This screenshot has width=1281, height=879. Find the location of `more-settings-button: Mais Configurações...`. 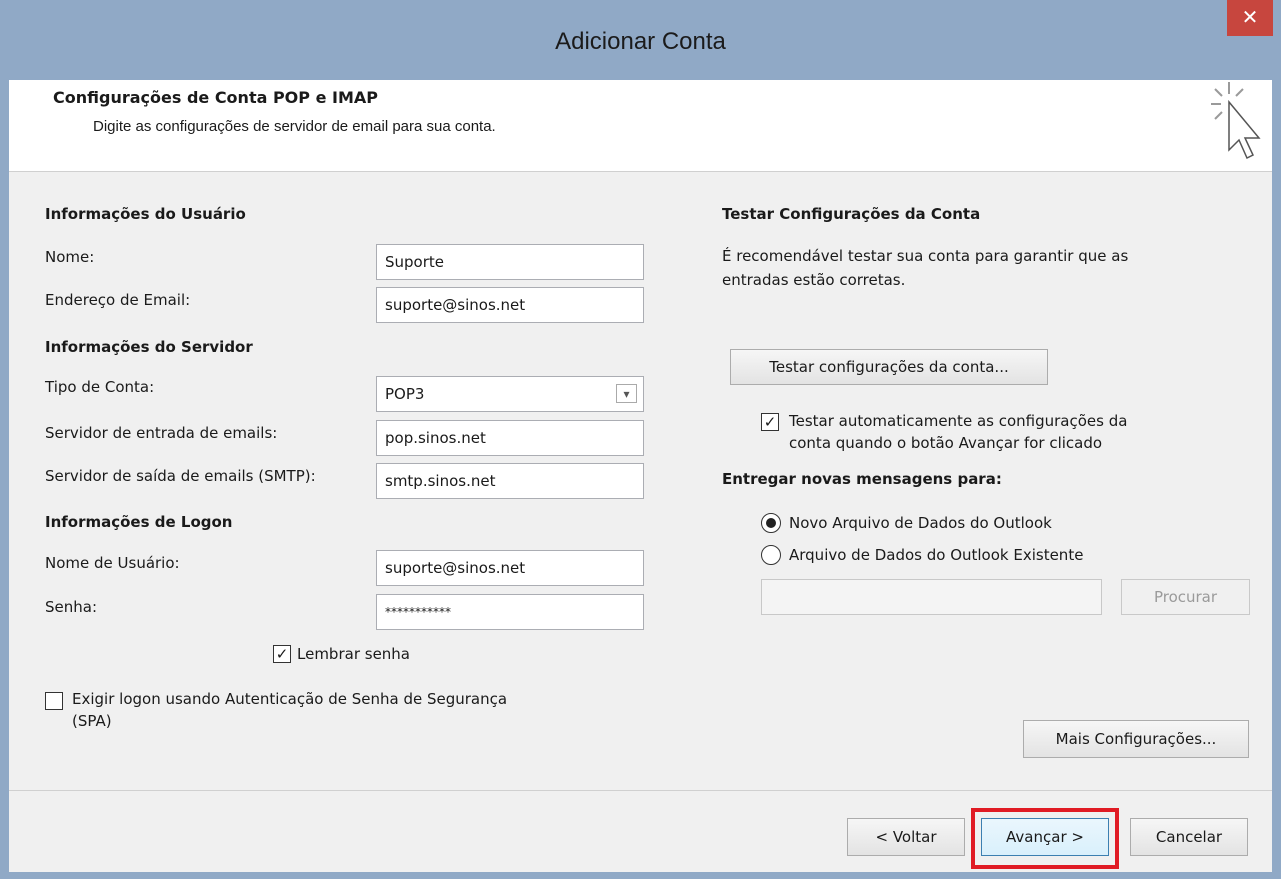

more-settings-button: Mais Configurações... is located at coordinates (1136, 739).